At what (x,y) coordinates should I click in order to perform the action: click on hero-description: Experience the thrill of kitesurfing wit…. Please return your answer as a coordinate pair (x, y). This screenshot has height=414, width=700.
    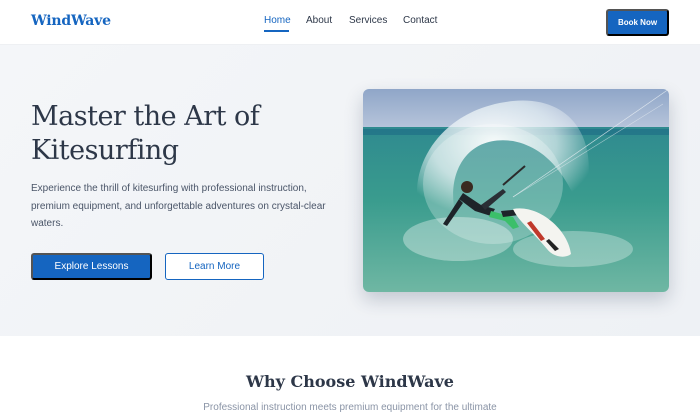
    Looking at the image, I should click on (178, 206).